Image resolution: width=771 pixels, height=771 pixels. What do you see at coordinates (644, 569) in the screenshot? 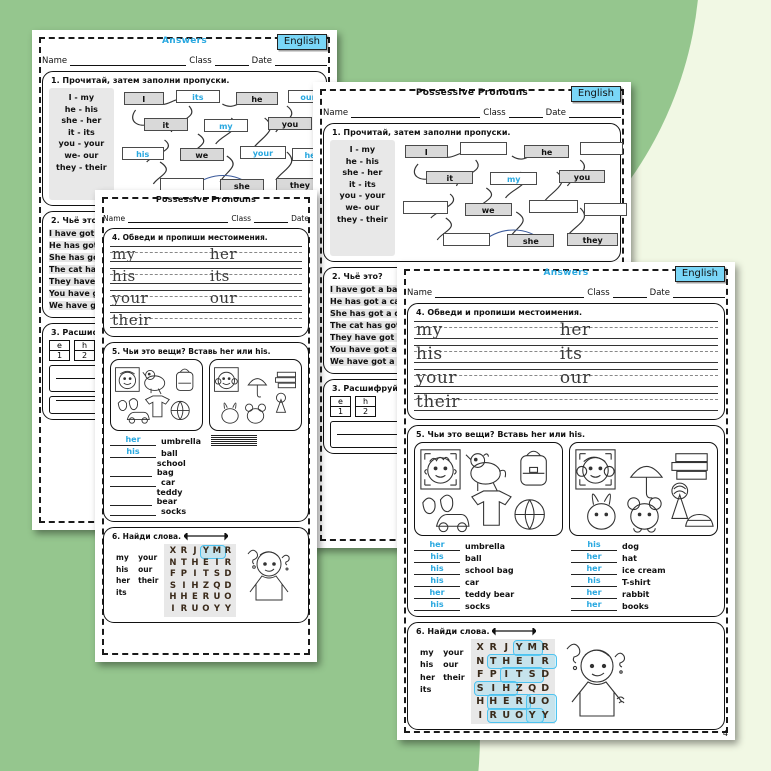
I see `answer-row: her ice cream` at bounding box center [644, 569].